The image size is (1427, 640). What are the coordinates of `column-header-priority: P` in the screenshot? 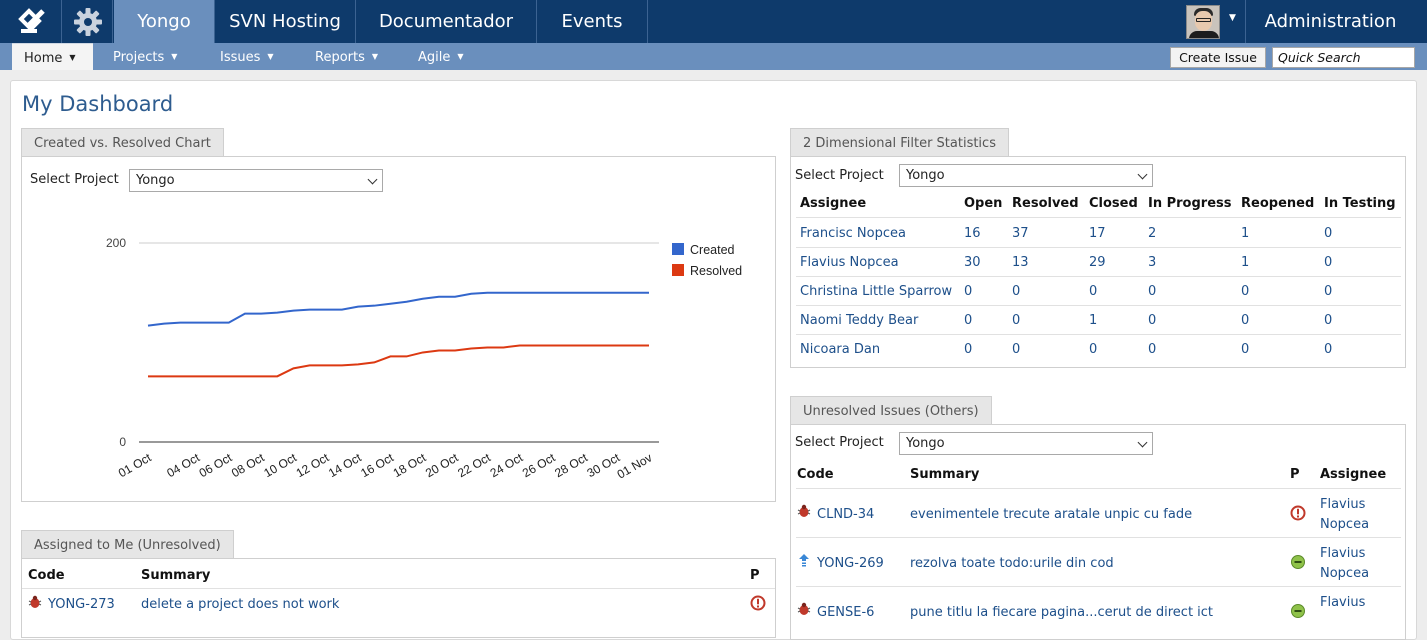 It's located at (1295, 474).